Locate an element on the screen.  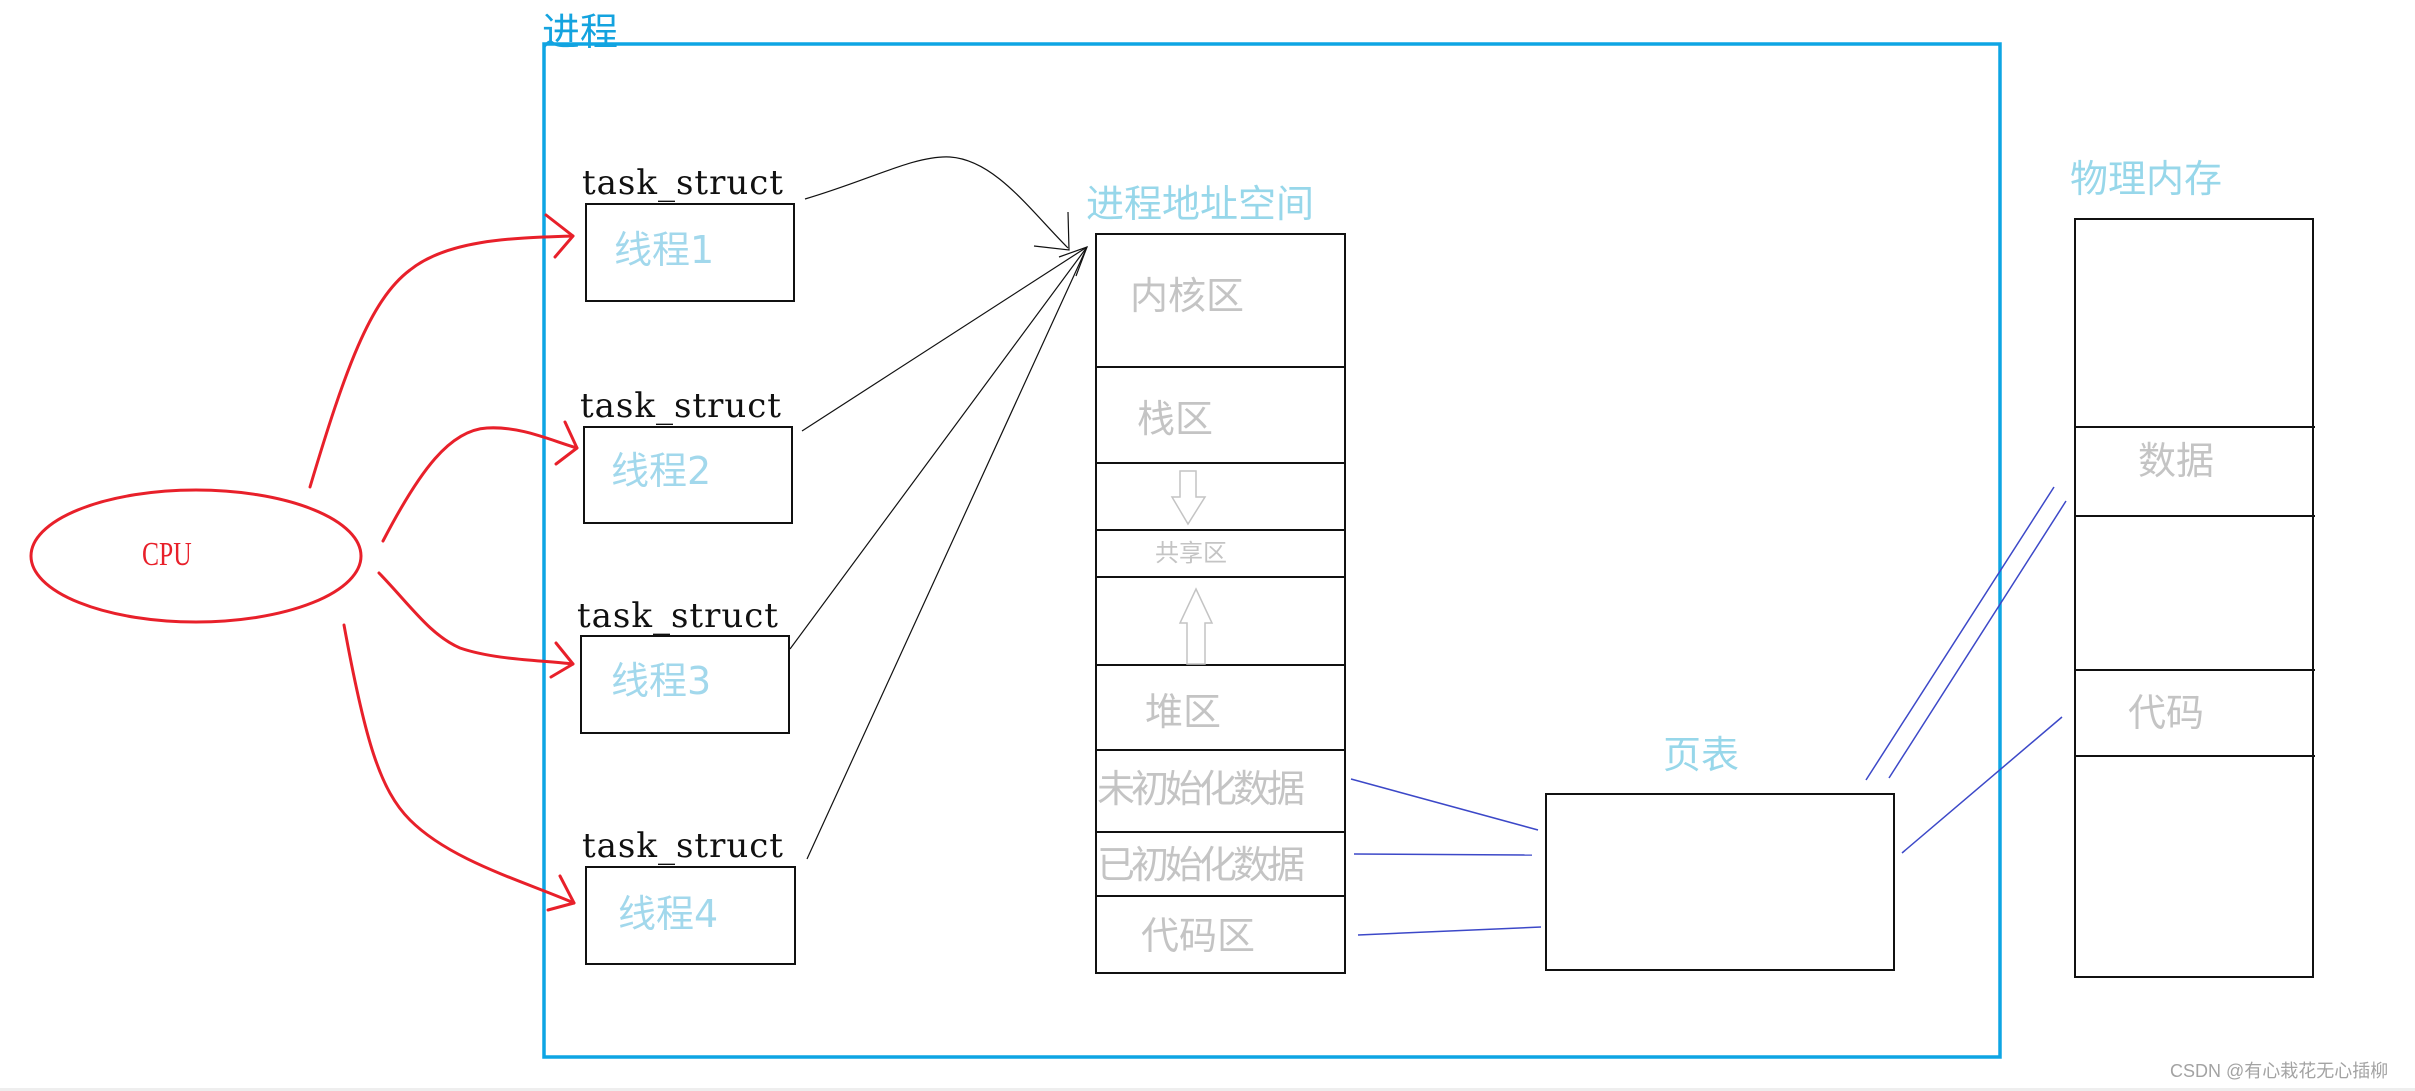
segment-bss: 未初始化数据 is located at coordinates (1201, 789).